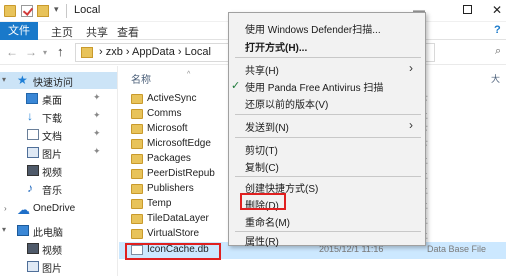 Image resolution: width=506 pixels, height=276 pixels. What do you see at coordinates (52, 119) in the screenshot?
I see `sidebar-item-label: 下载` at bounding box center [52, 119].